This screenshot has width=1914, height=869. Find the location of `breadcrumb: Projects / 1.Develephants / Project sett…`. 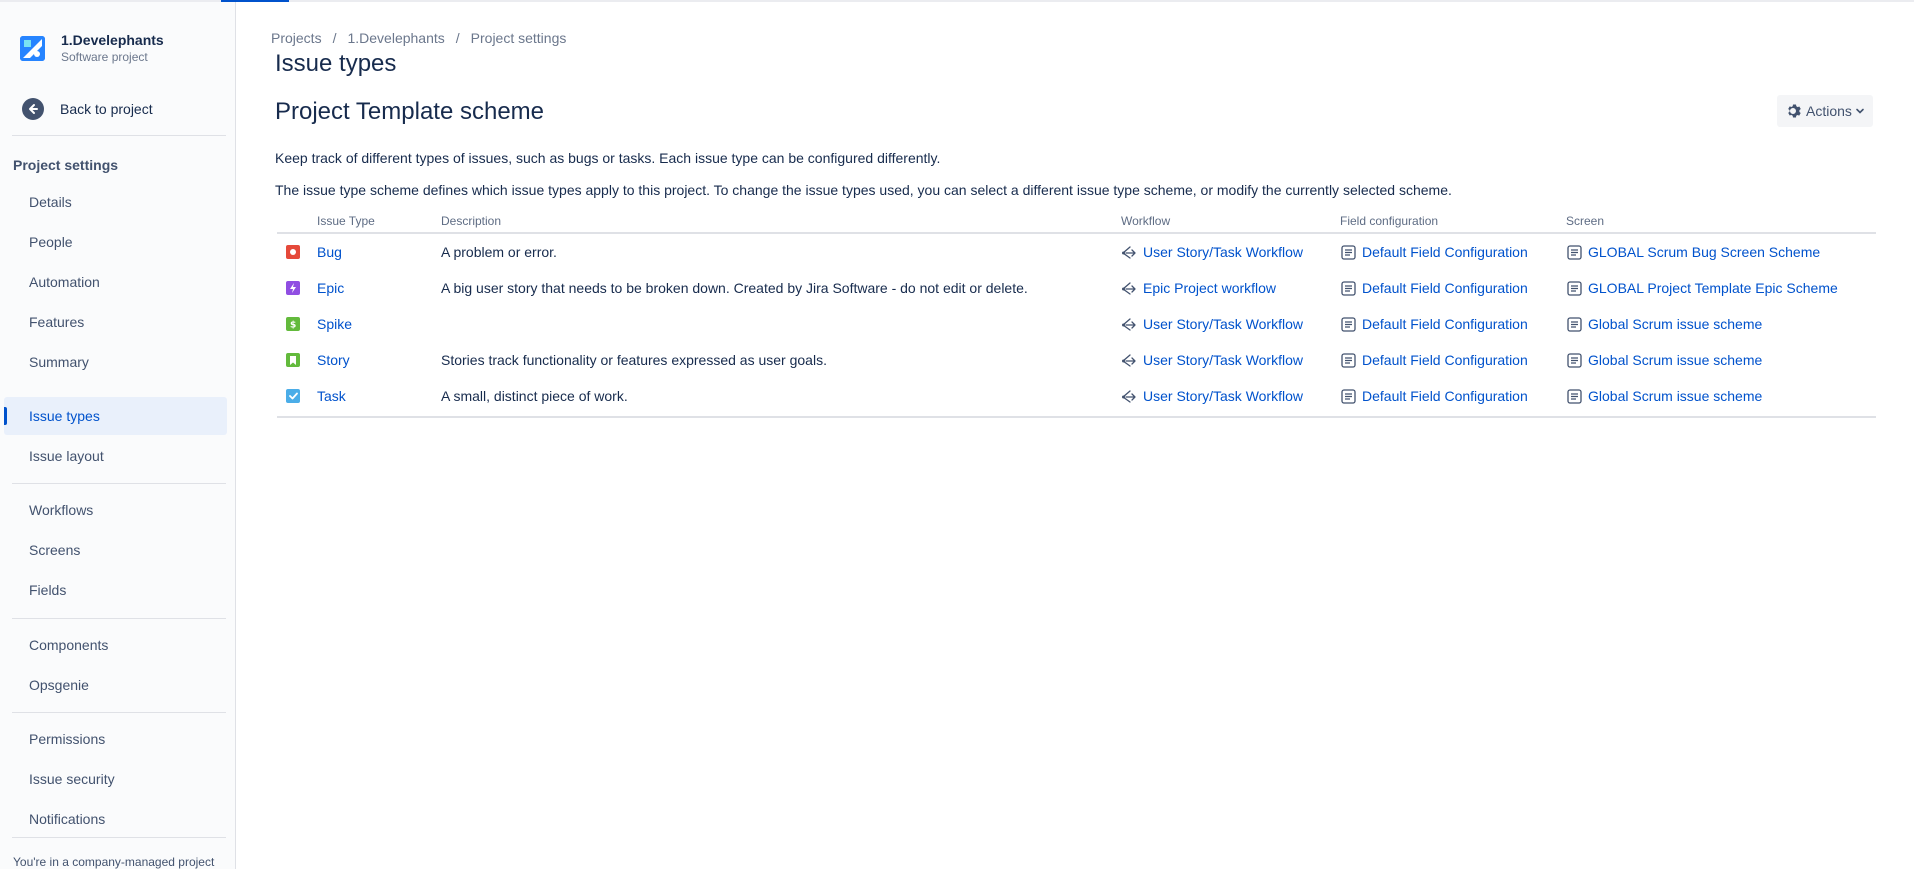

breadcrumb: Projects / 1.Develephants / Project sett… is located at coordinates (418, 38).